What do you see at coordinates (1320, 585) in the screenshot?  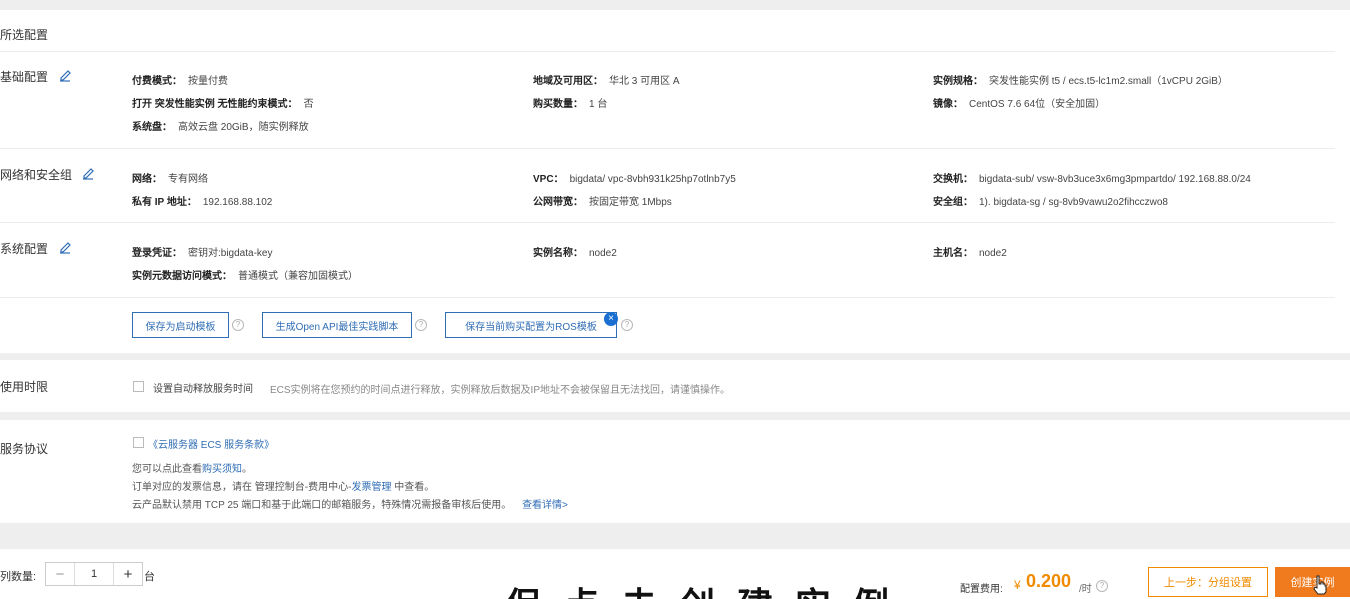 I see `hand-cursor-icon` at bounding box center [1320, 585].